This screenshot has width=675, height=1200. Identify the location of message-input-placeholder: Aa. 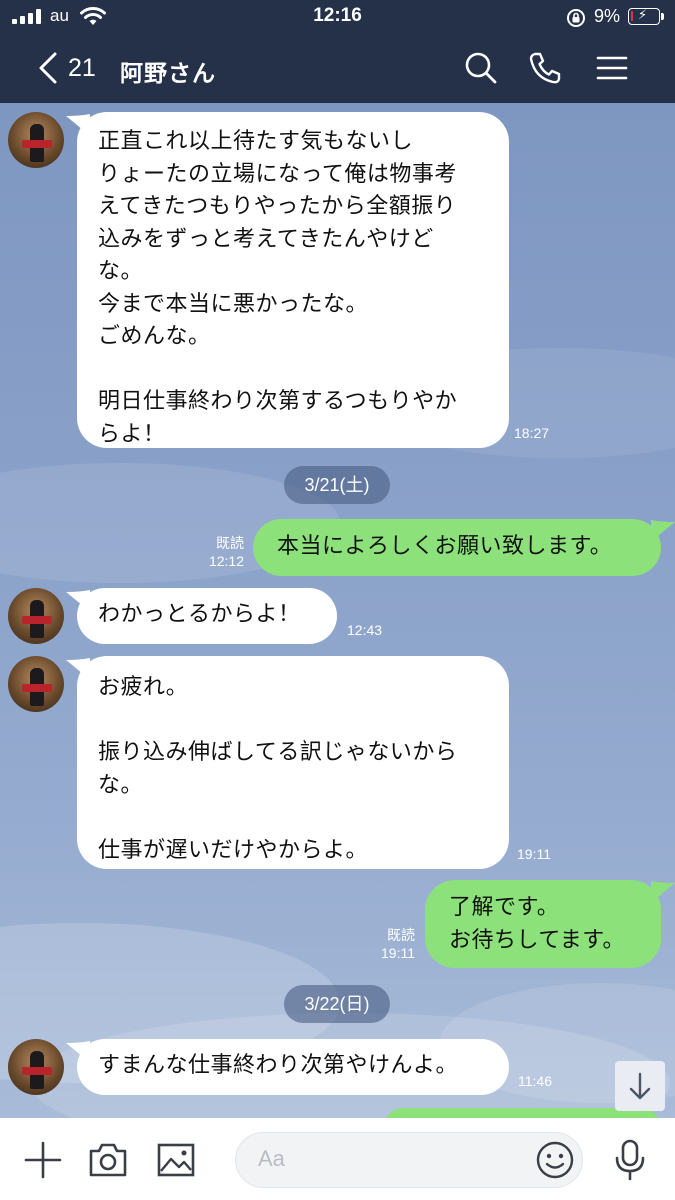
(271, 1158).